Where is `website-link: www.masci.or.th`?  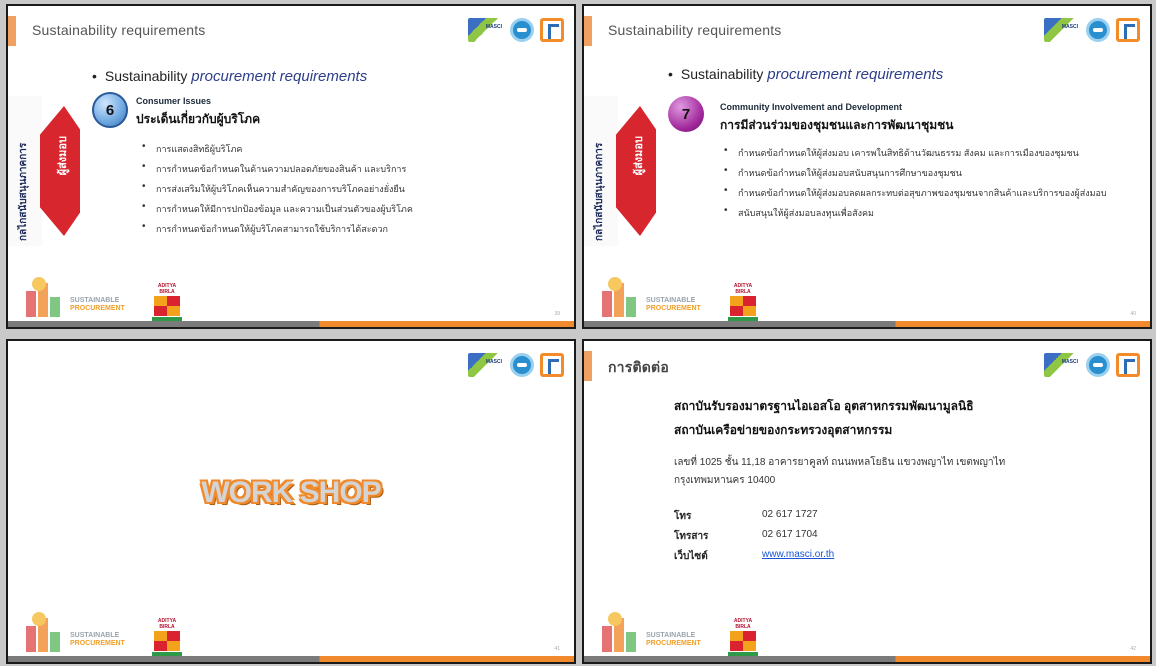
website-link: www.masci.or.th is located at coordinates (798, 556).